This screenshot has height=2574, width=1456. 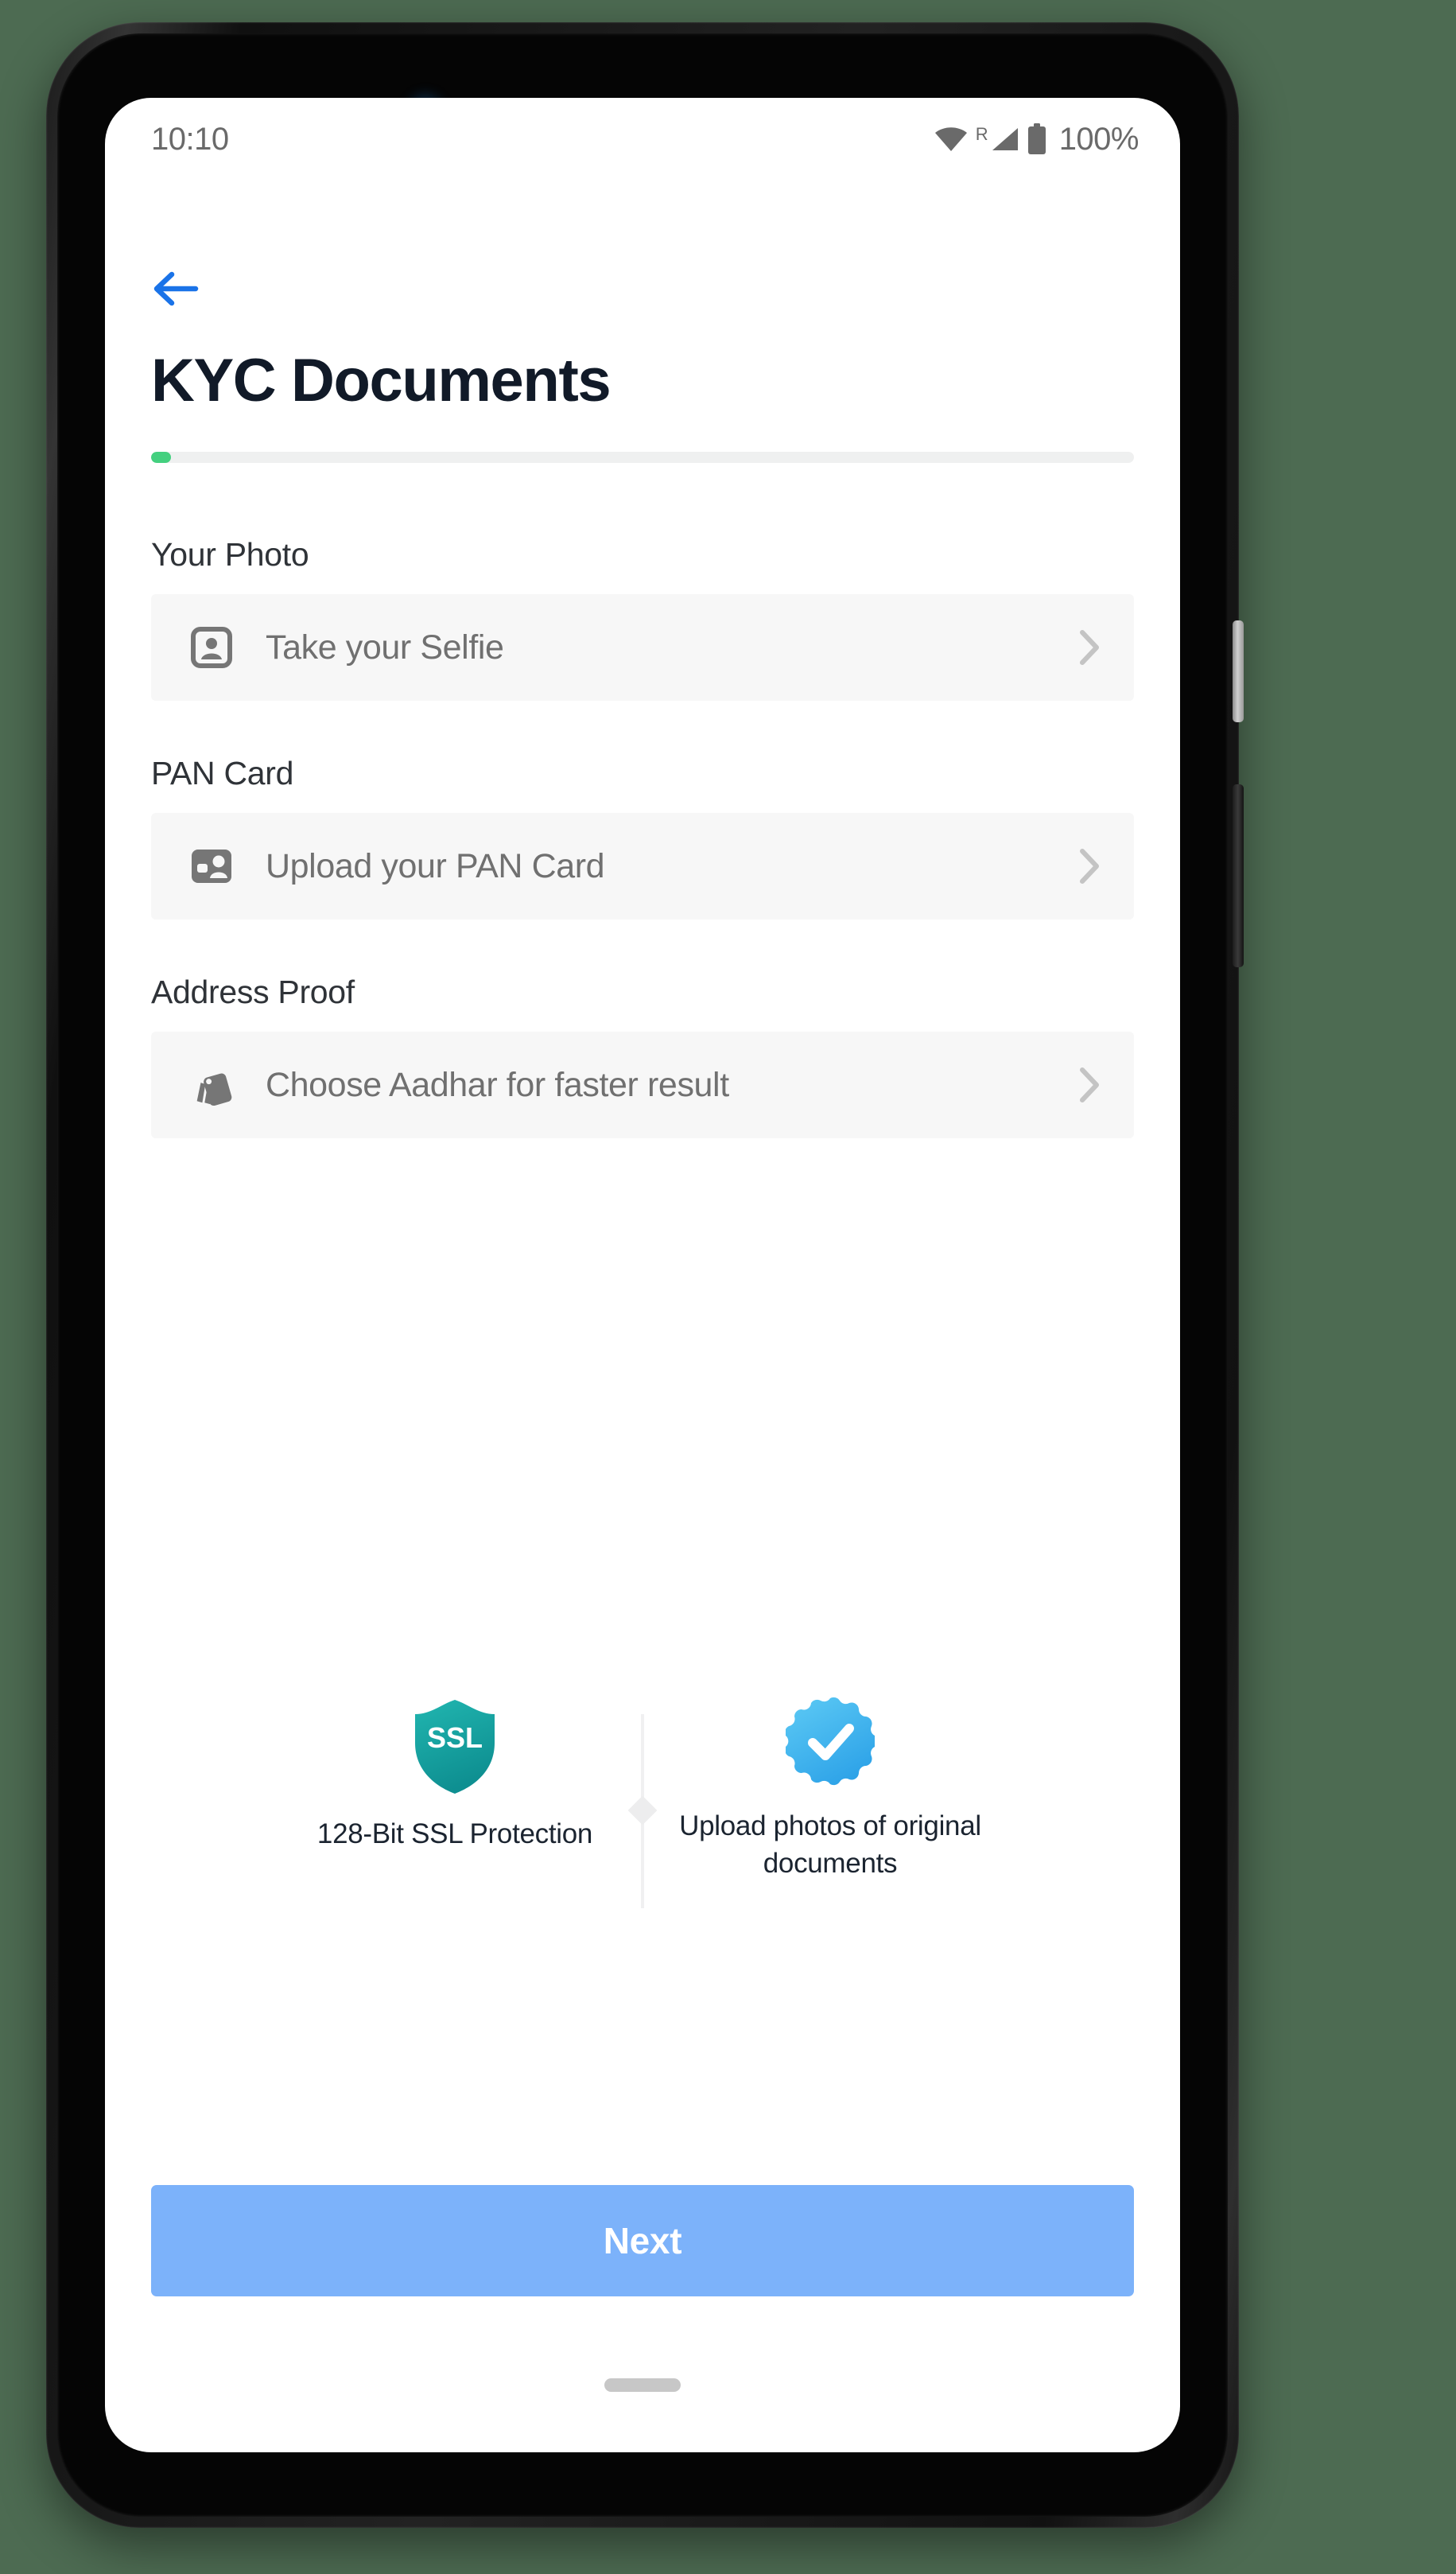 What do you see at coordinates (642, 139) in the screenshot?
I see `status-bar: 10:10 R 100%` at bounding box center [642, 139].